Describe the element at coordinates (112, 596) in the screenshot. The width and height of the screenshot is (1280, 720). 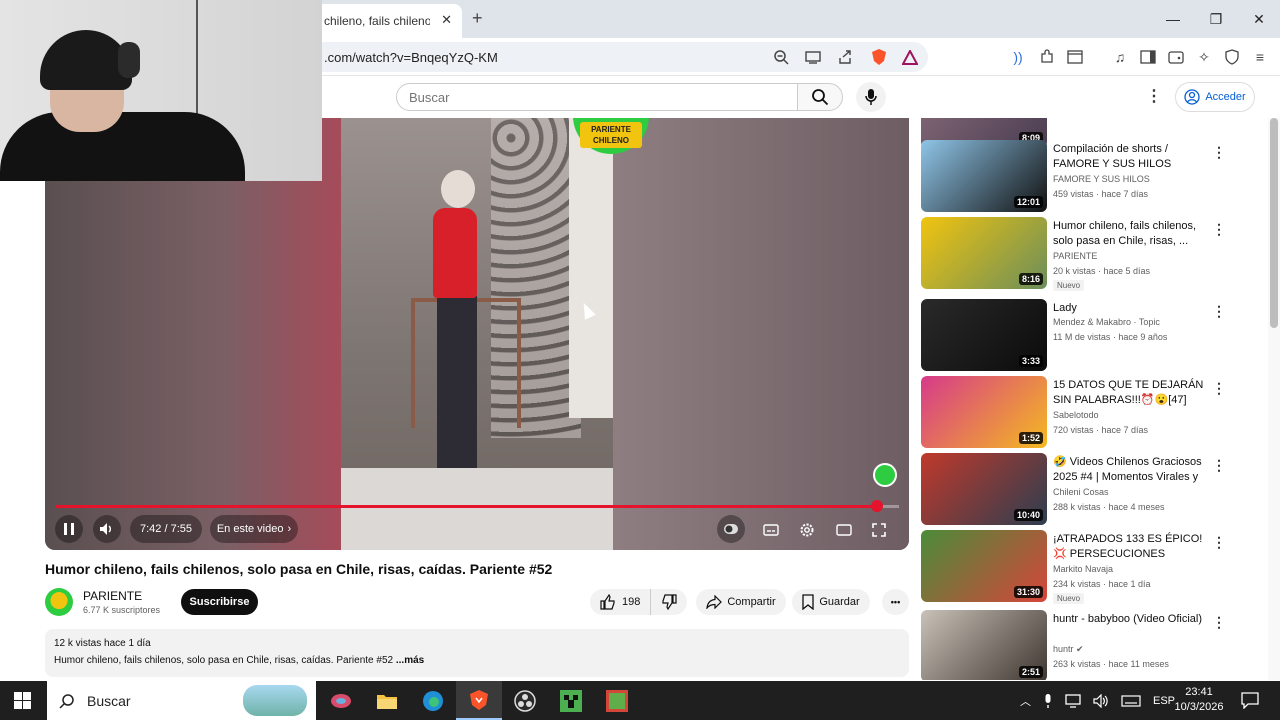
I see `channel-name: PARIENTE` at that location.